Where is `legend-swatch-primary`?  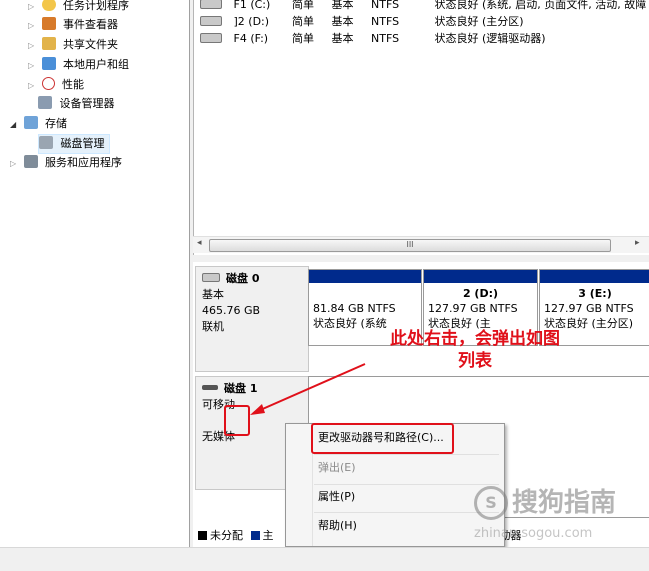 legend-swatch-primary is located at coordinates (255, 535).